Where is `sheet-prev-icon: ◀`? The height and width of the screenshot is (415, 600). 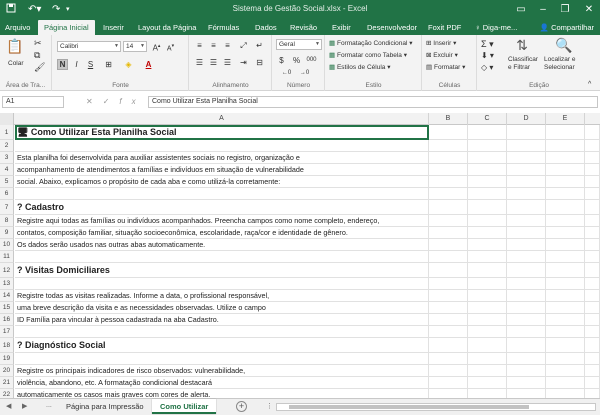 sheet-prev-icon: ◀ is located at coordinates (8, 406).